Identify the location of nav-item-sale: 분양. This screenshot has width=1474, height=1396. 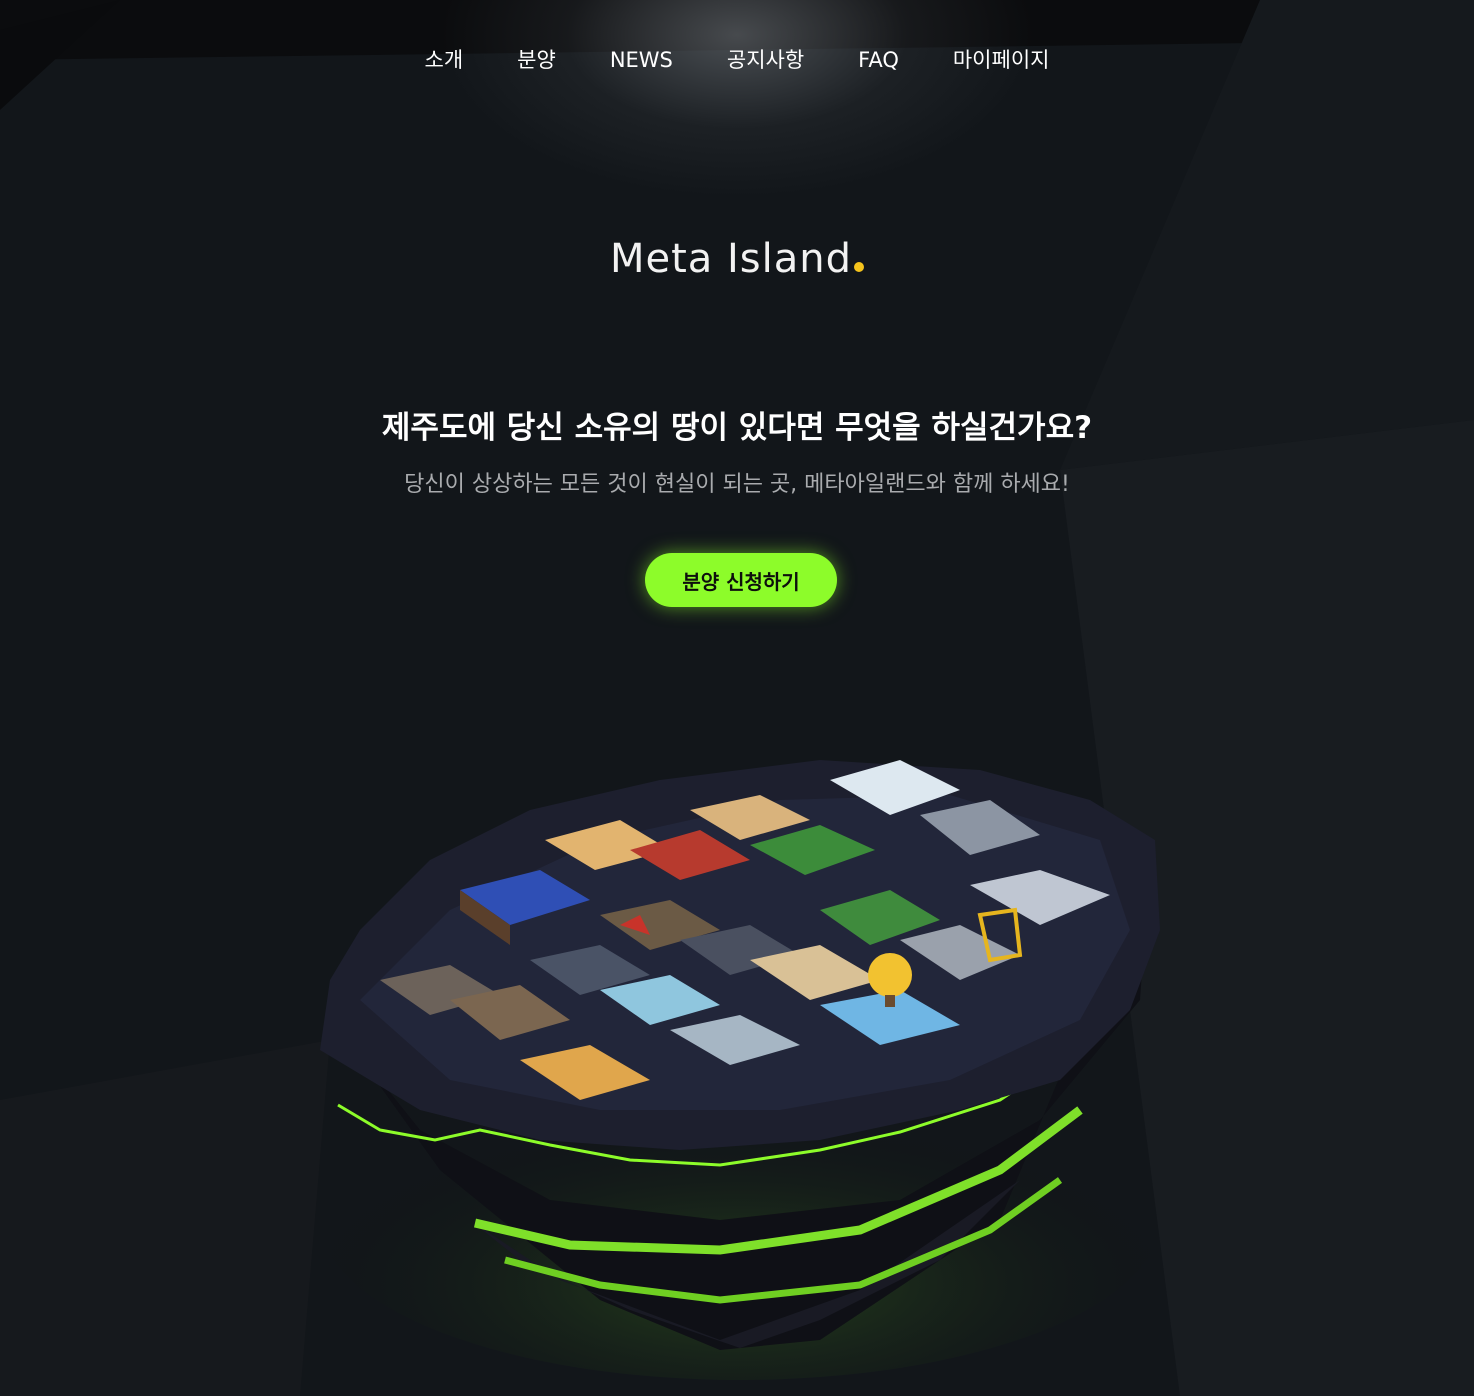
(536, 62).